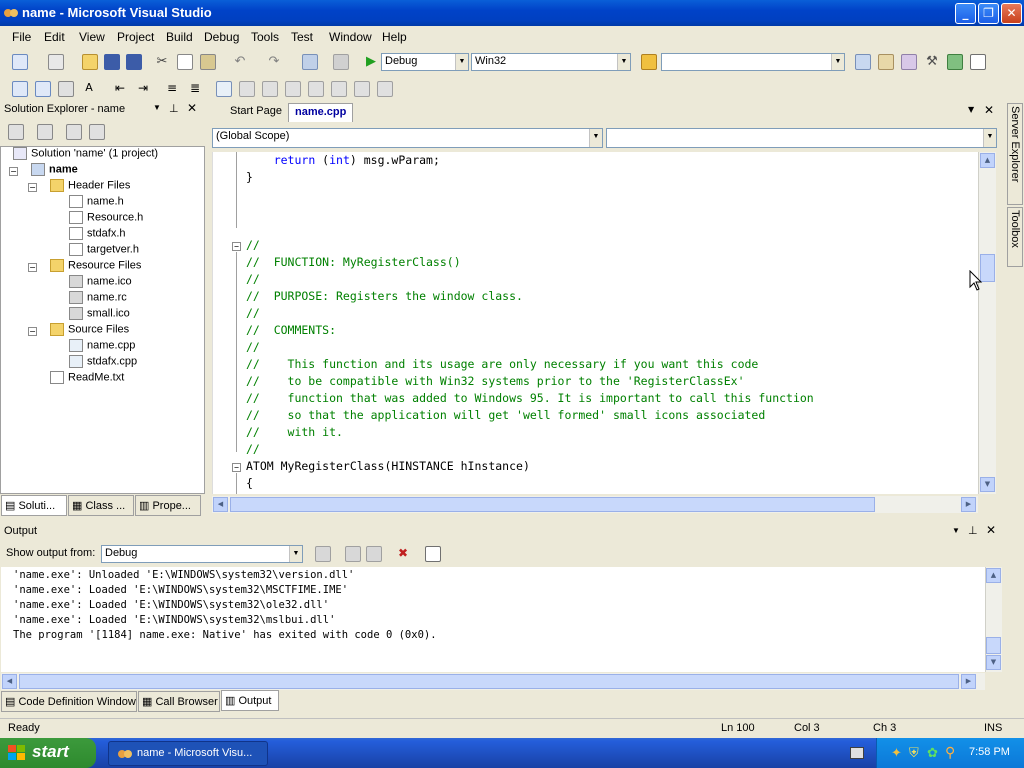 The image size is (1024, 768). Describe the element at coordinates (353, 554) in the screenshot. I see `go-to-previous-message-icon` at that location.